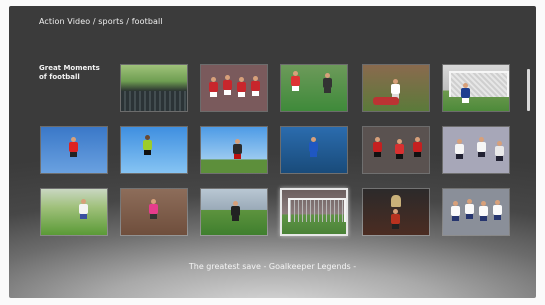 The height and width of the screenshot is (305, 545). I want to click on thumb-blue-player-cheer, so click(314, 150).